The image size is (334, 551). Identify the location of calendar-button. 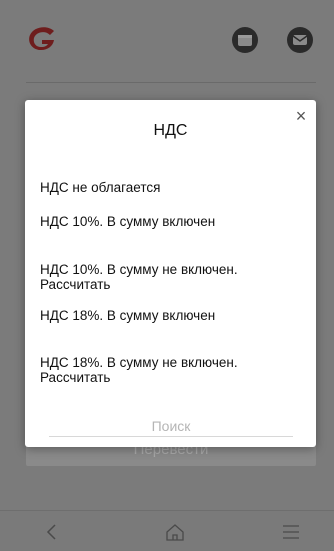
(245, 40).